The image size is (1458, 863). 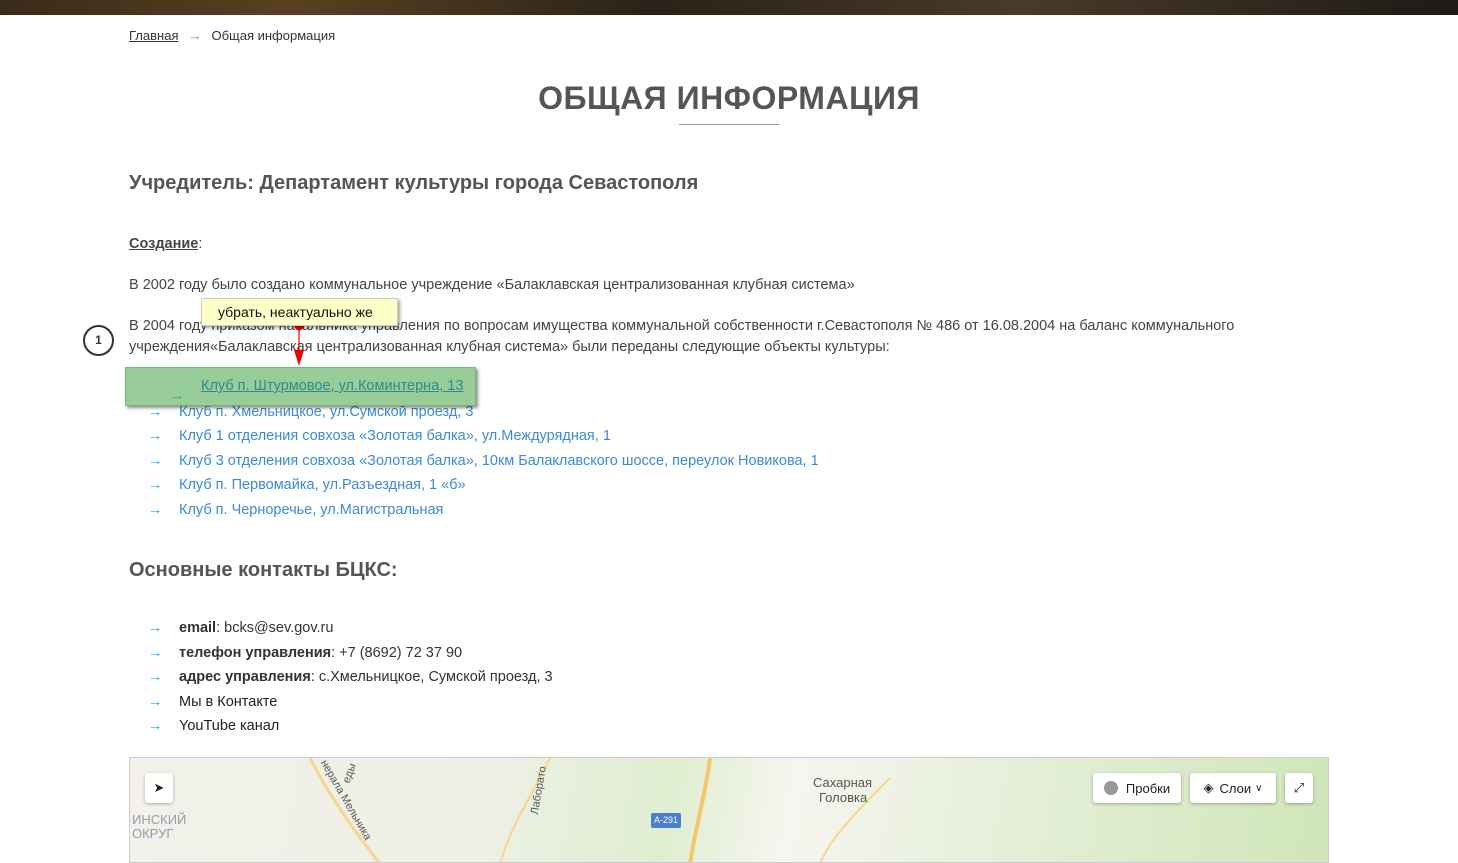 What do you see at coordinates (1137, 788) in the screenshot?
I see `traffic-button: Пробки` at bounding box center [1137, 788].